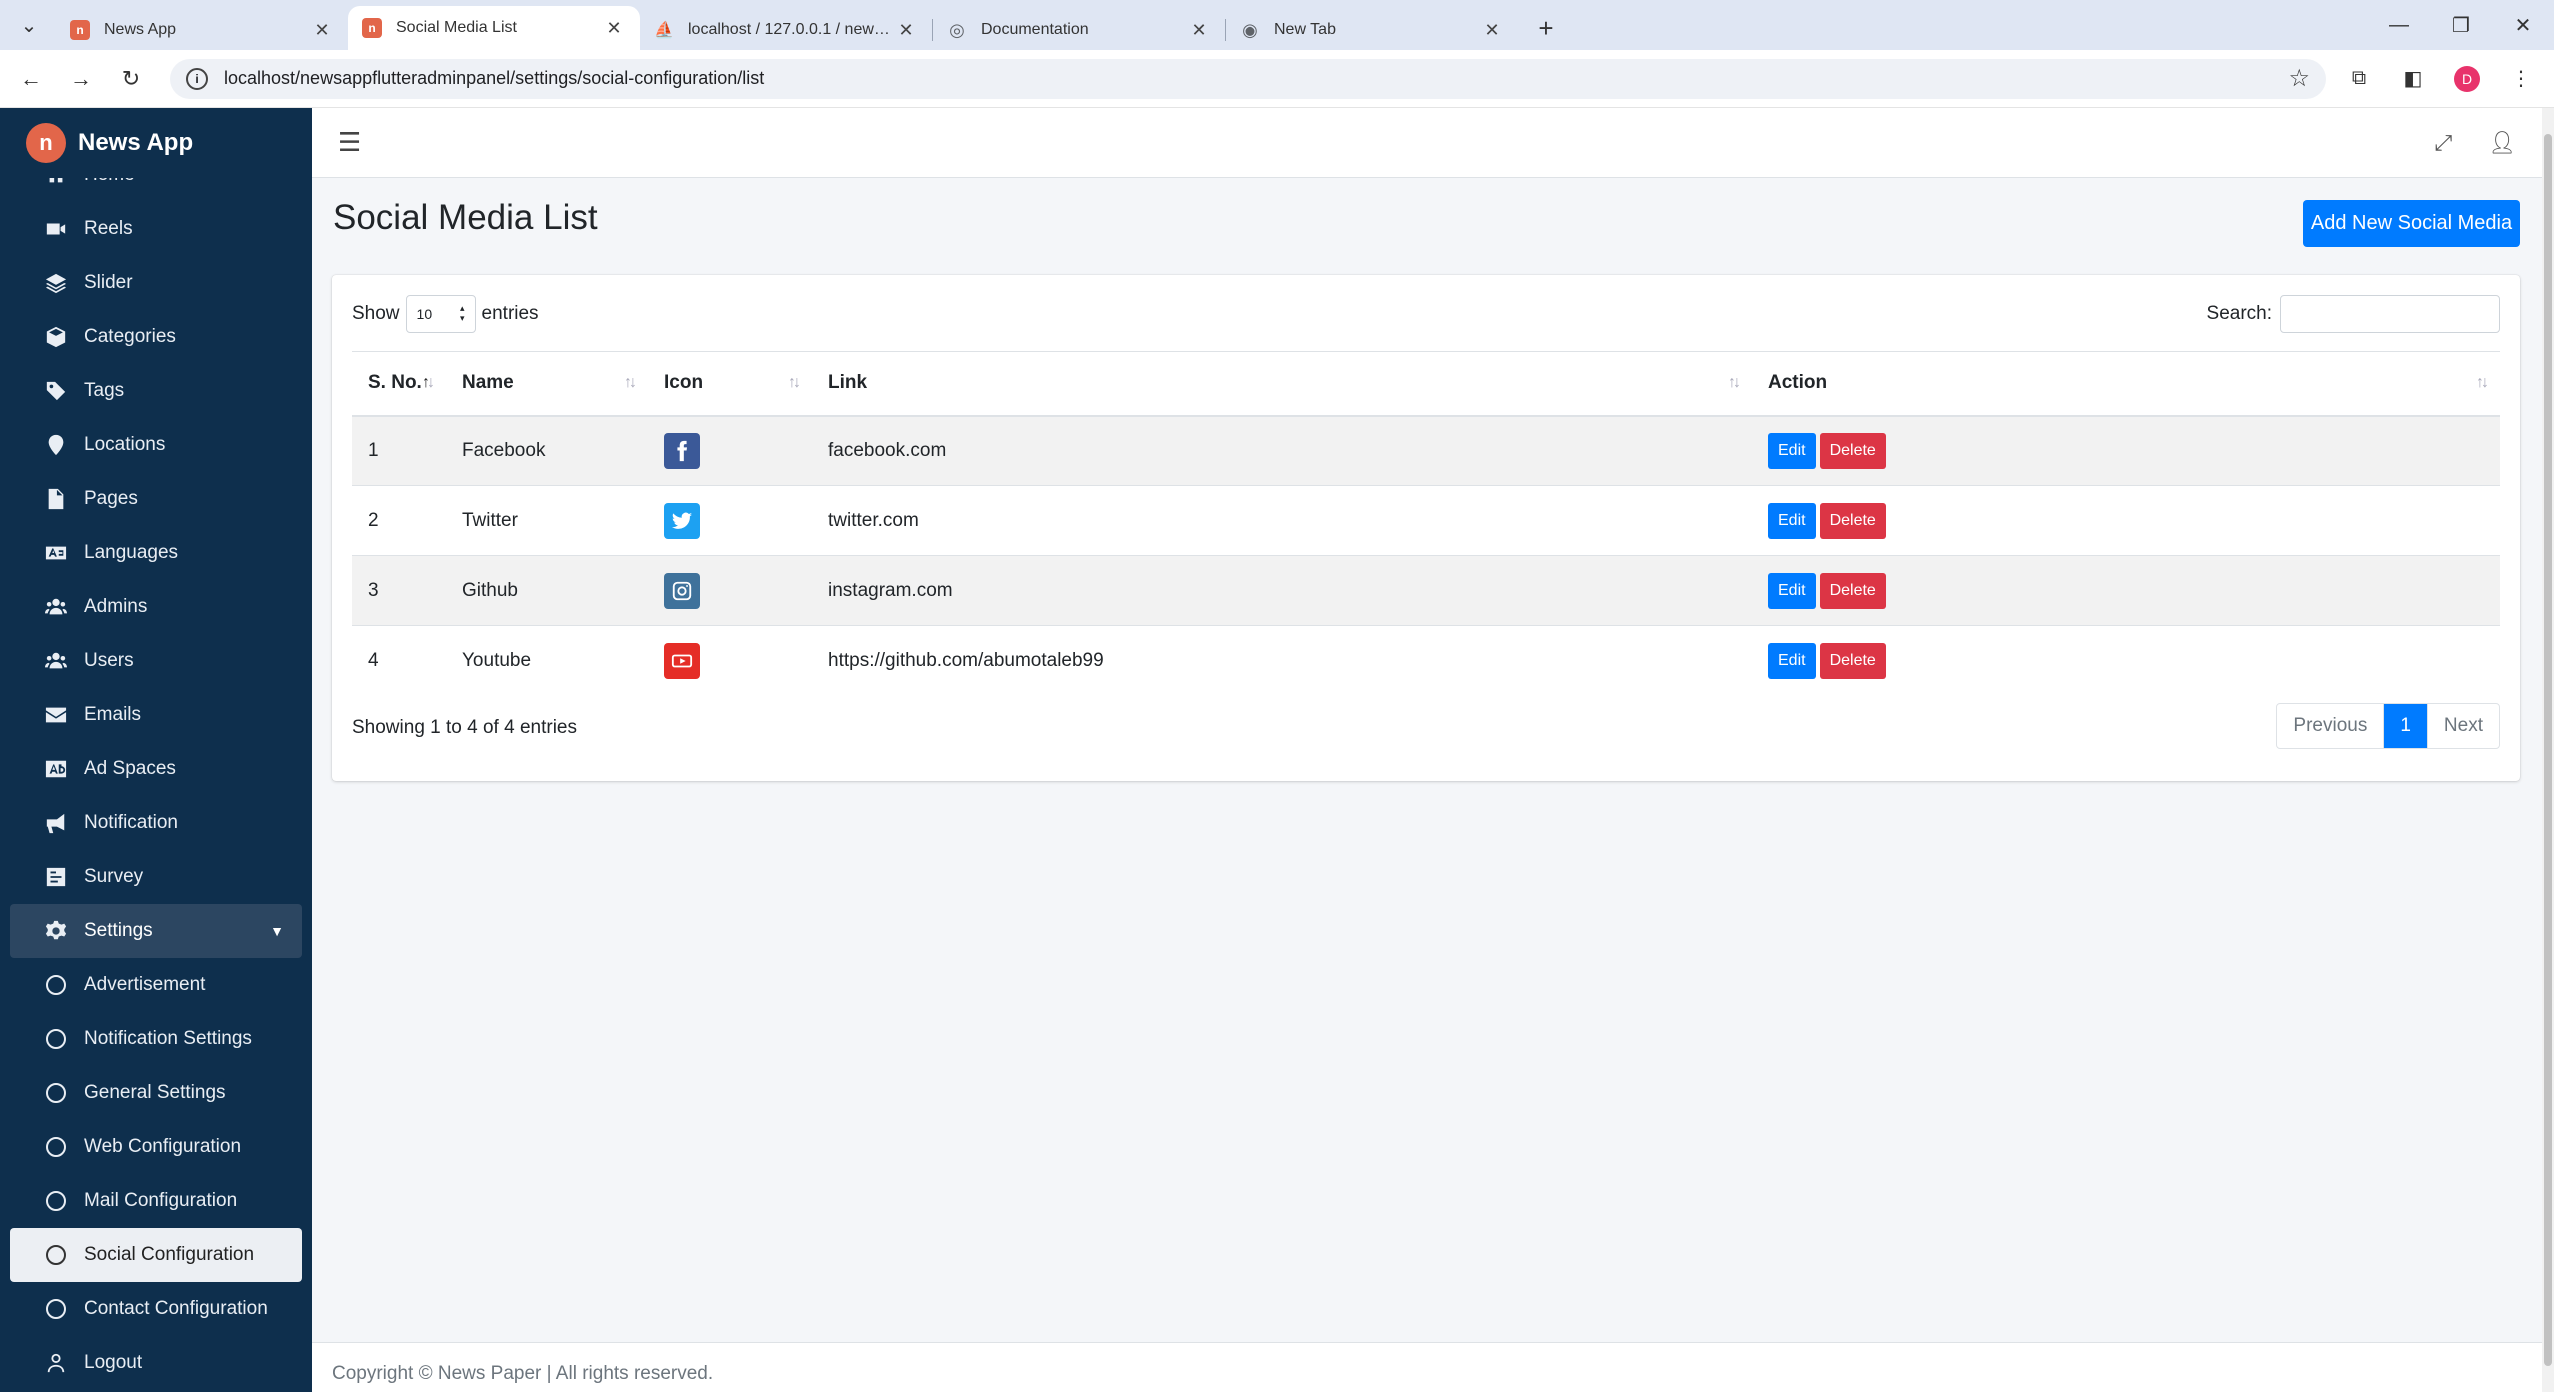 This screenshot has height=1392, width=2554. I want to click on sidebar-item-reels: Reels, so click(156, 229).